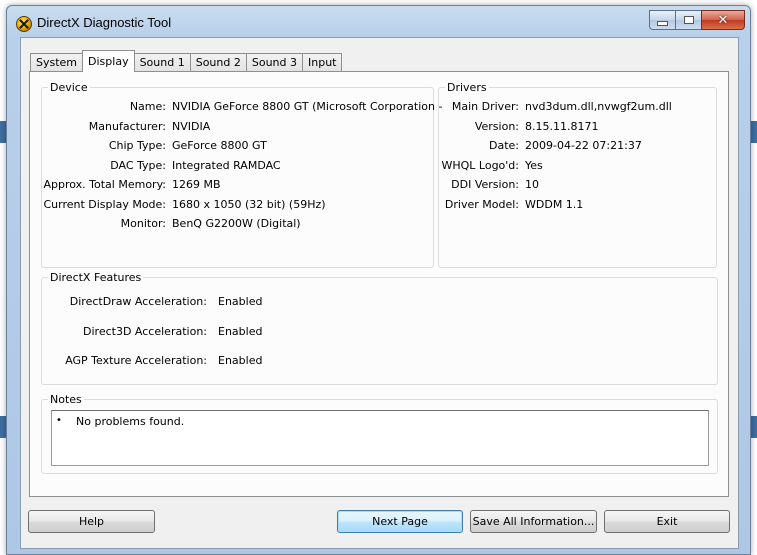 This screenshot has height=555, width=757. Describe the element at coordinates (554, 204) in the screenshot. I see `field-value: WDDM 1.1` at that location.